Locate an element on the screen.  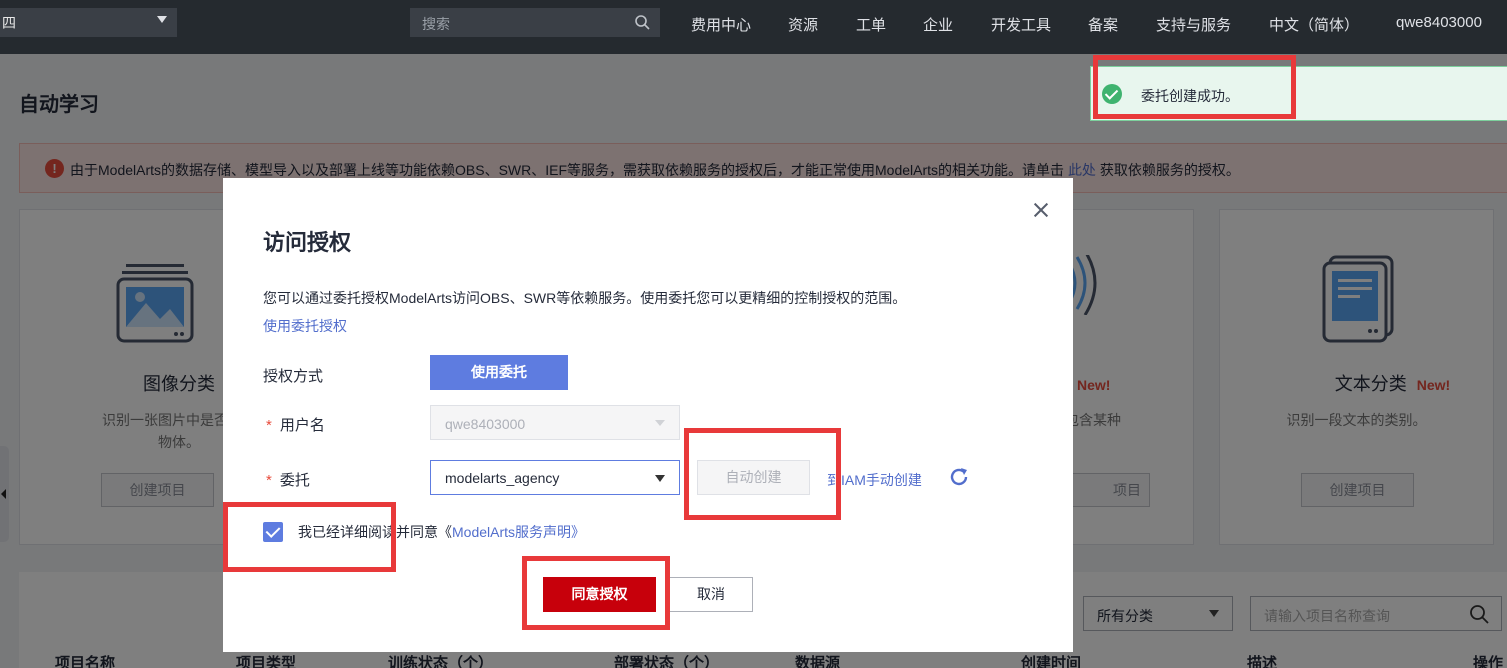
global-search-input: 搜索 is located at coordinates (535, 22).